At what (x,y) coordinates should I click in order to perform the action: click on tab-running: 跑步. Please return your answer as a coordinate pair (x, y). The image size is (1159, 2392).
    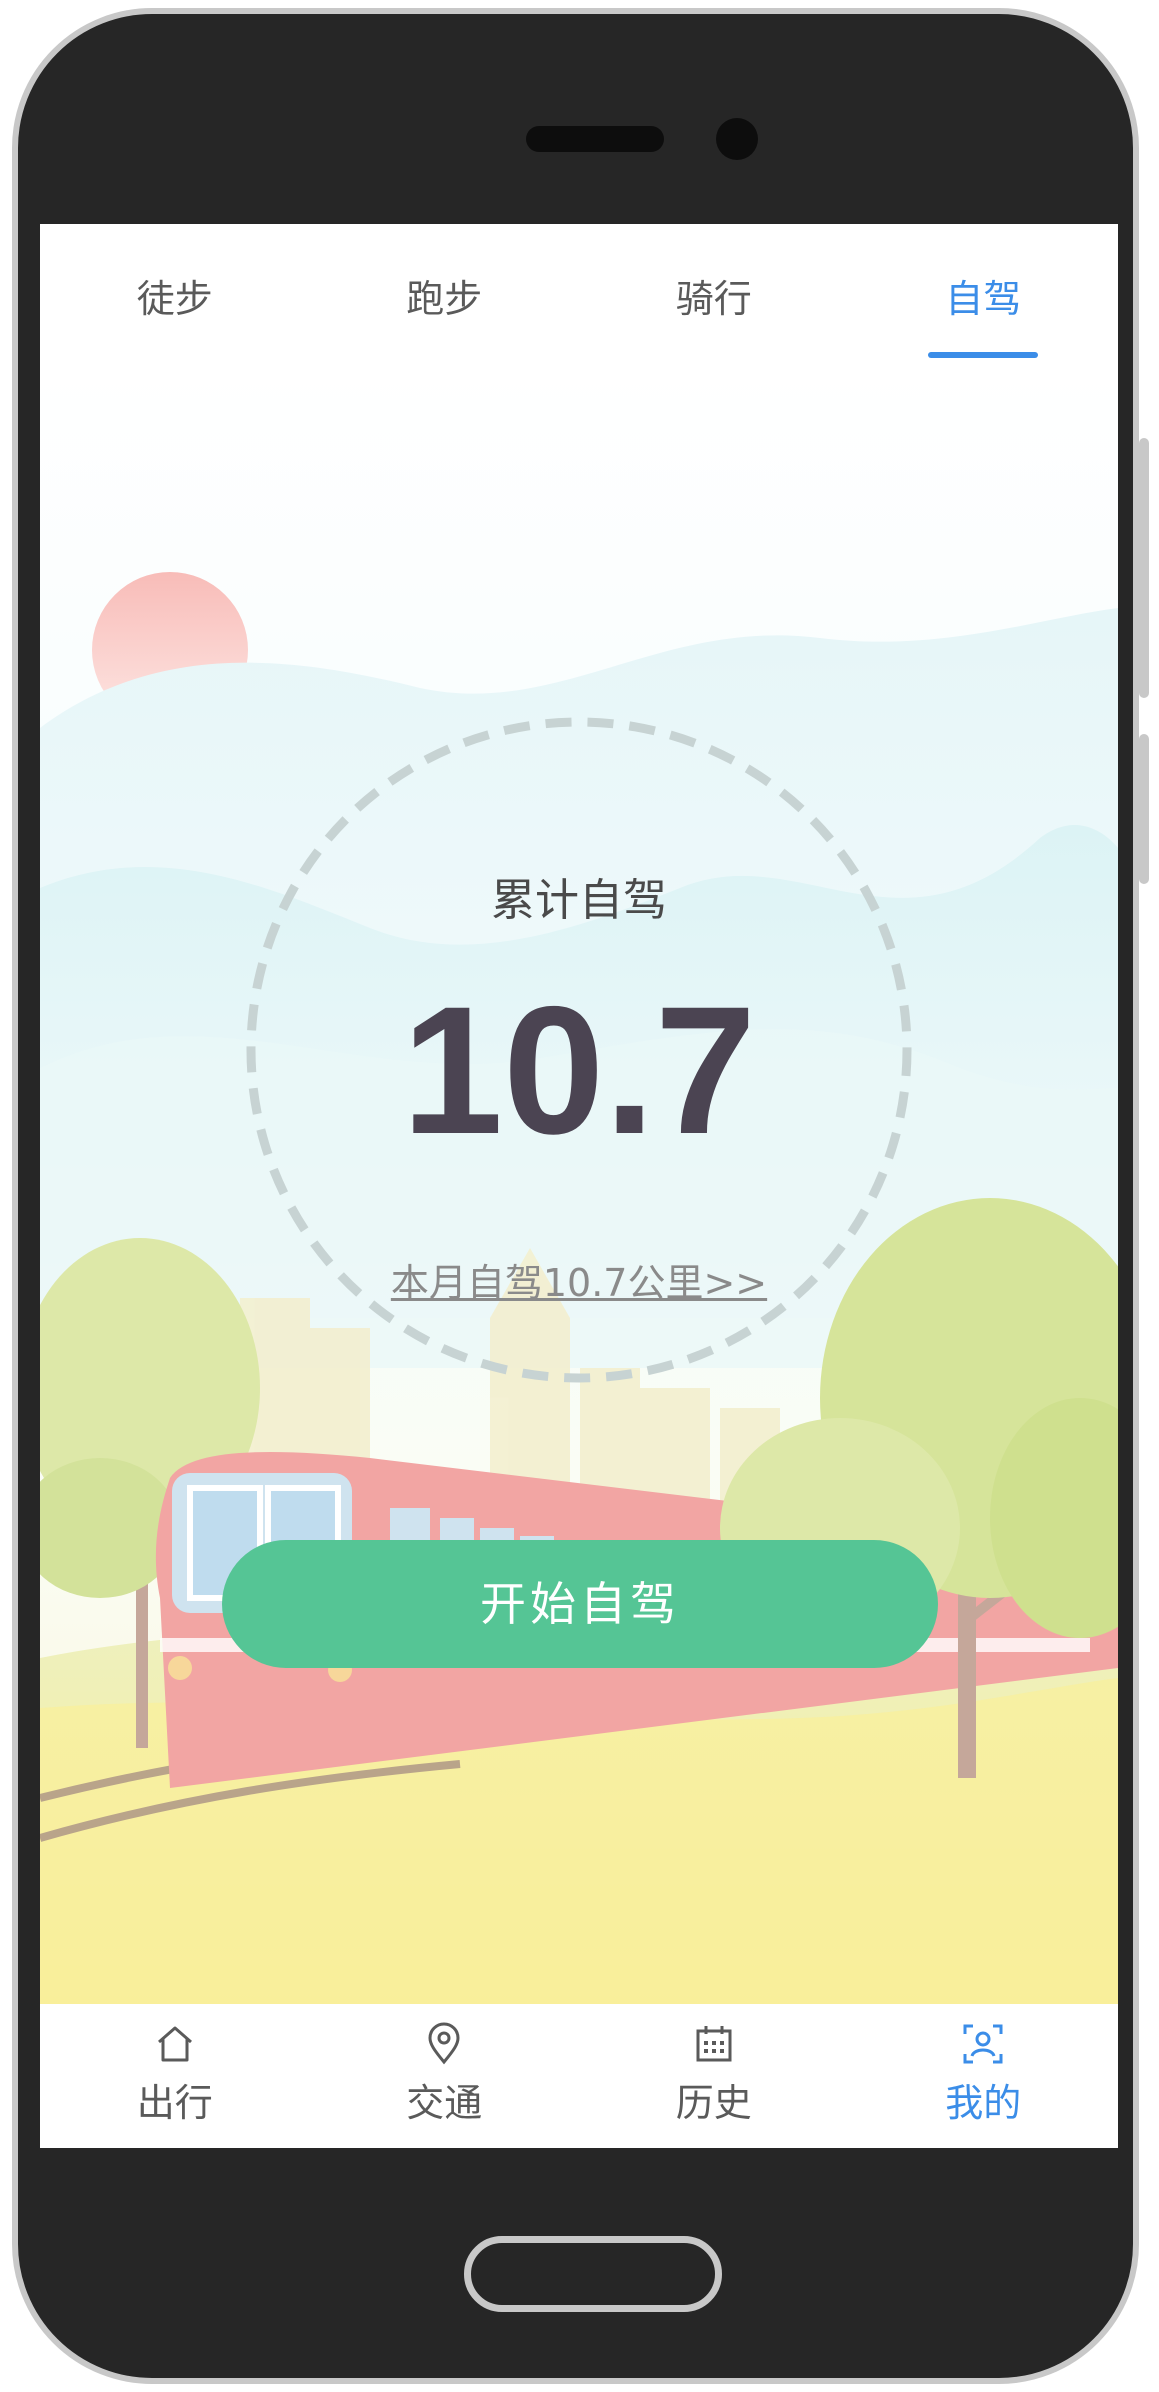
    Looking at the image, I should click on (445, 296).